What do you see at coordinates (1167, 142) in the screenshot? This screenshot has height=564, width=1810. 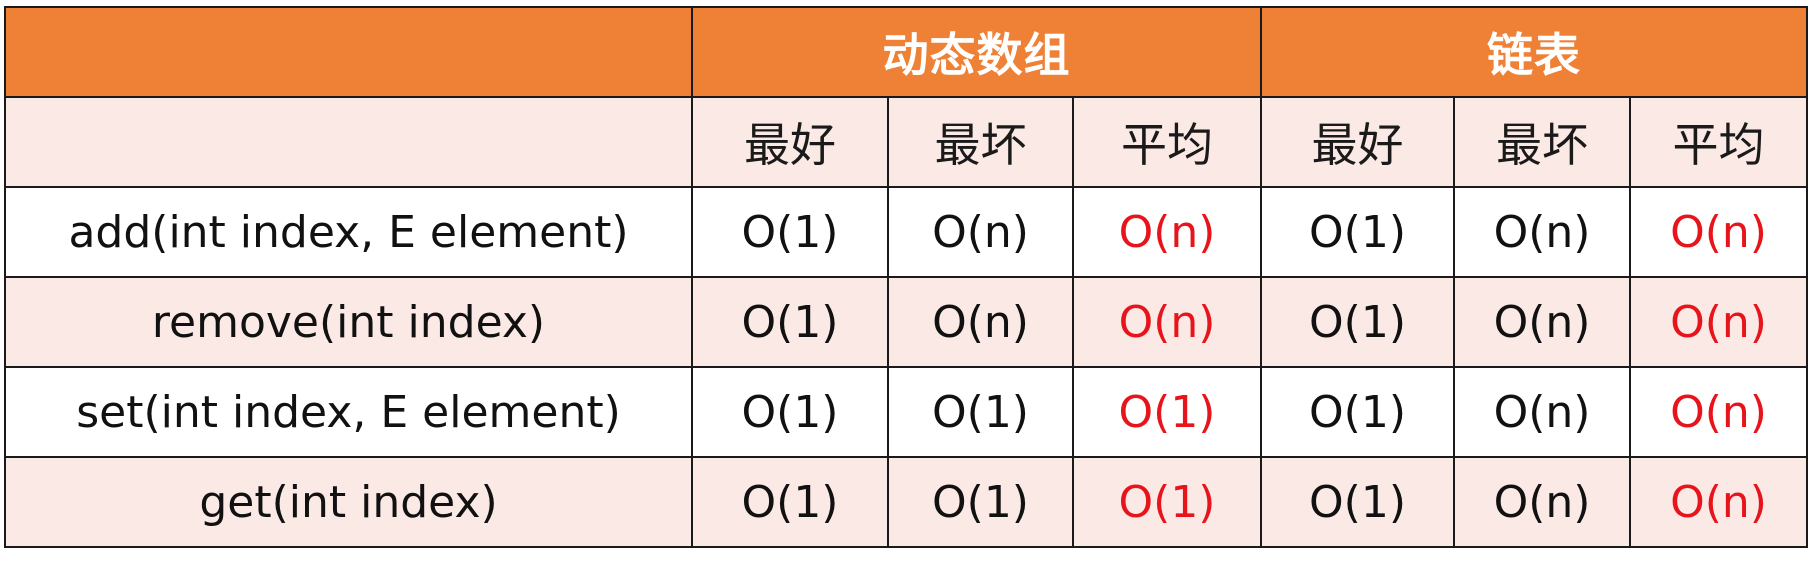 I see `sub-header-array-average: 平均` at bounding box center [1167, 142].